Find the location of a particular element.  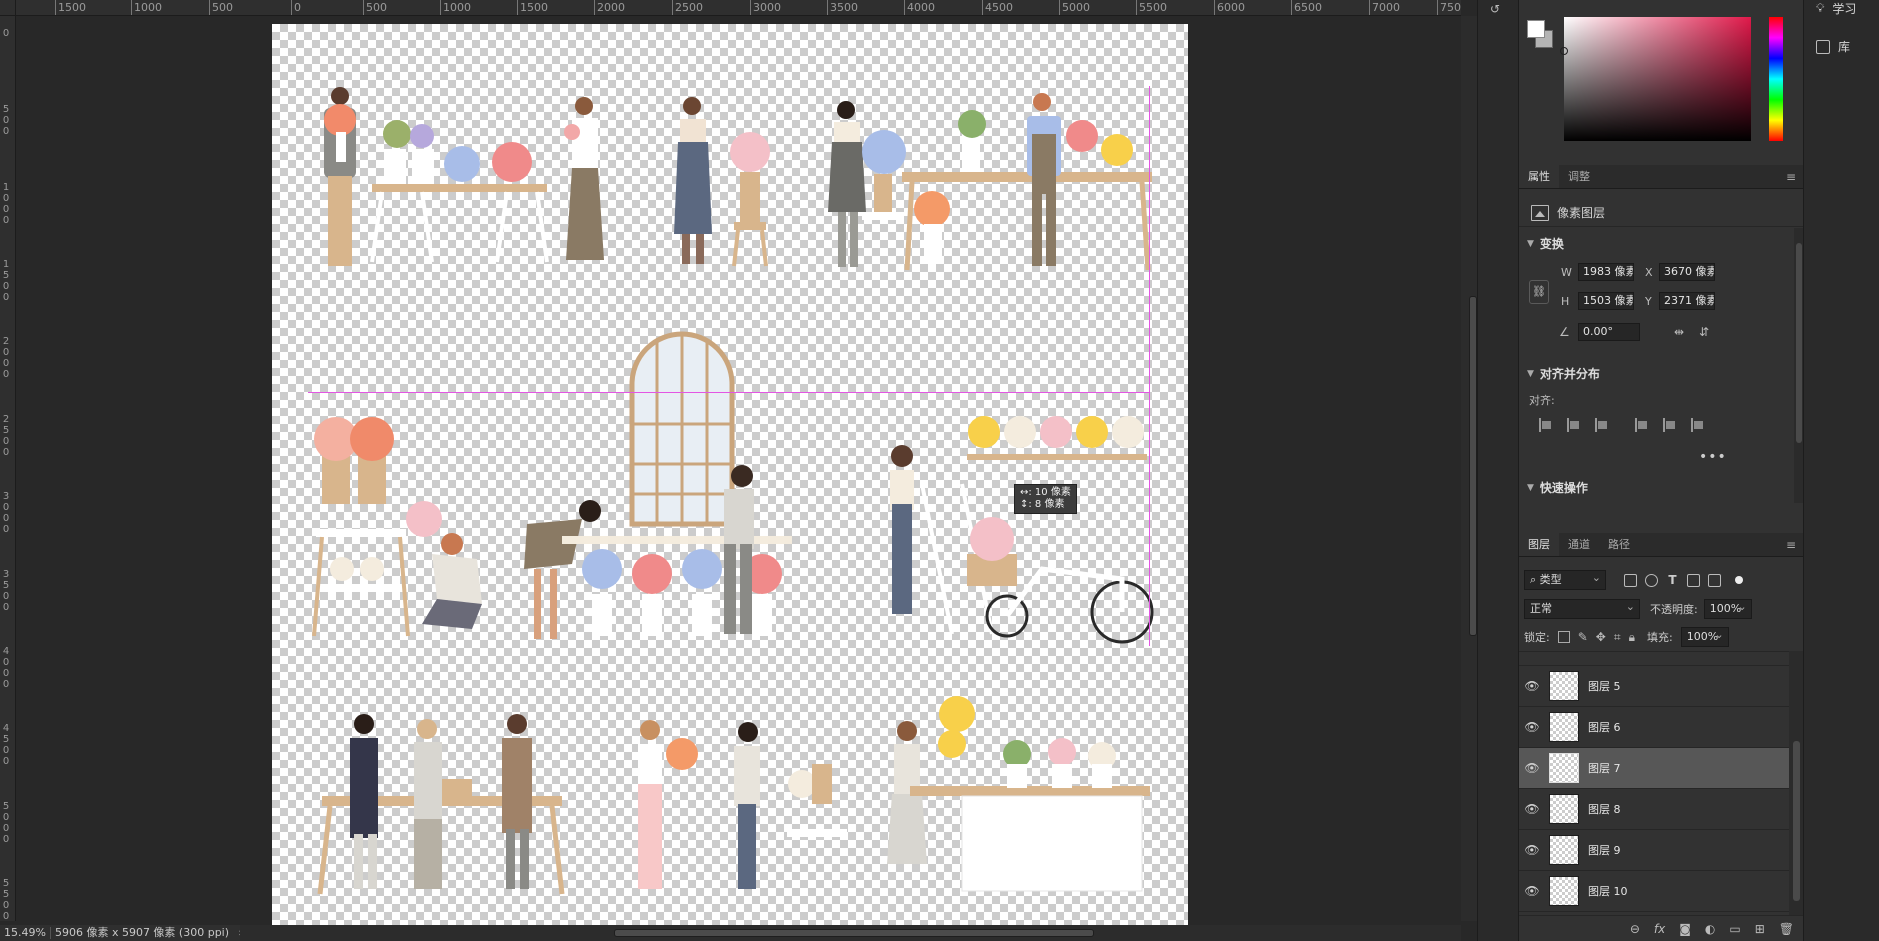

layer-row: 👁︎ 图层 9 is located at coordinates (1654, 850).